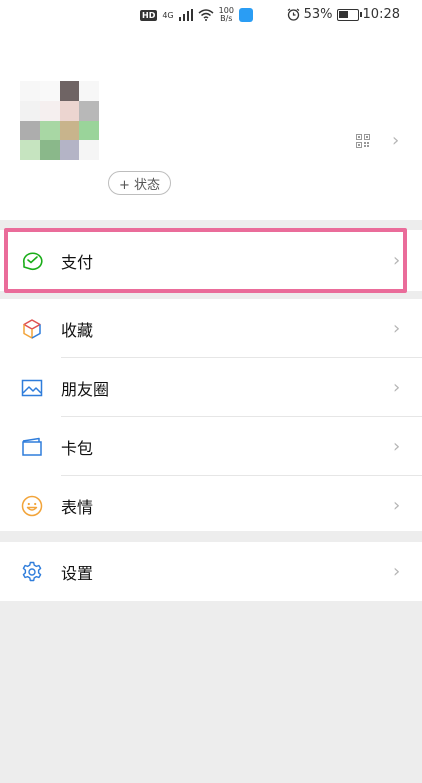 The width and height of the screenshot is (422, 783). I want to click on highlight-box, so click(205, 260).